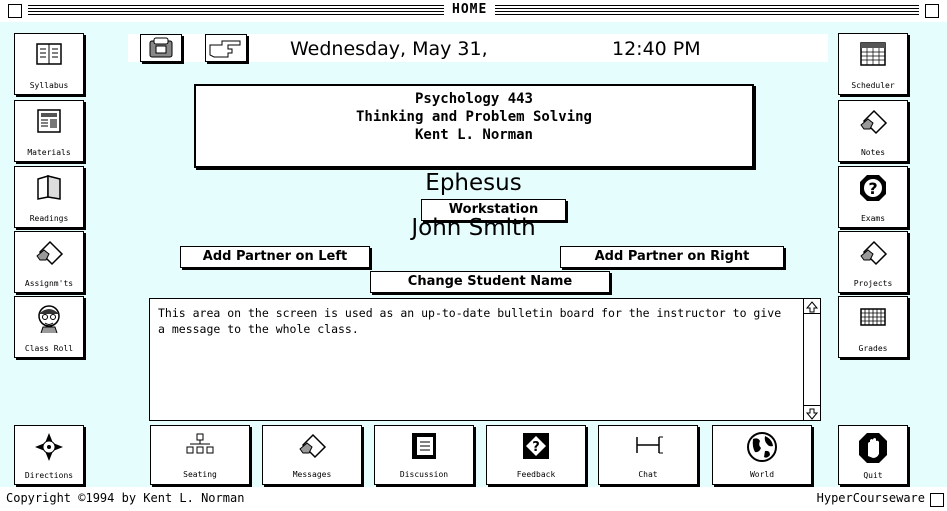 This screenshot has width=947, height=511. I want to click on syllabus-label: Syllabus, so click(49, 85).